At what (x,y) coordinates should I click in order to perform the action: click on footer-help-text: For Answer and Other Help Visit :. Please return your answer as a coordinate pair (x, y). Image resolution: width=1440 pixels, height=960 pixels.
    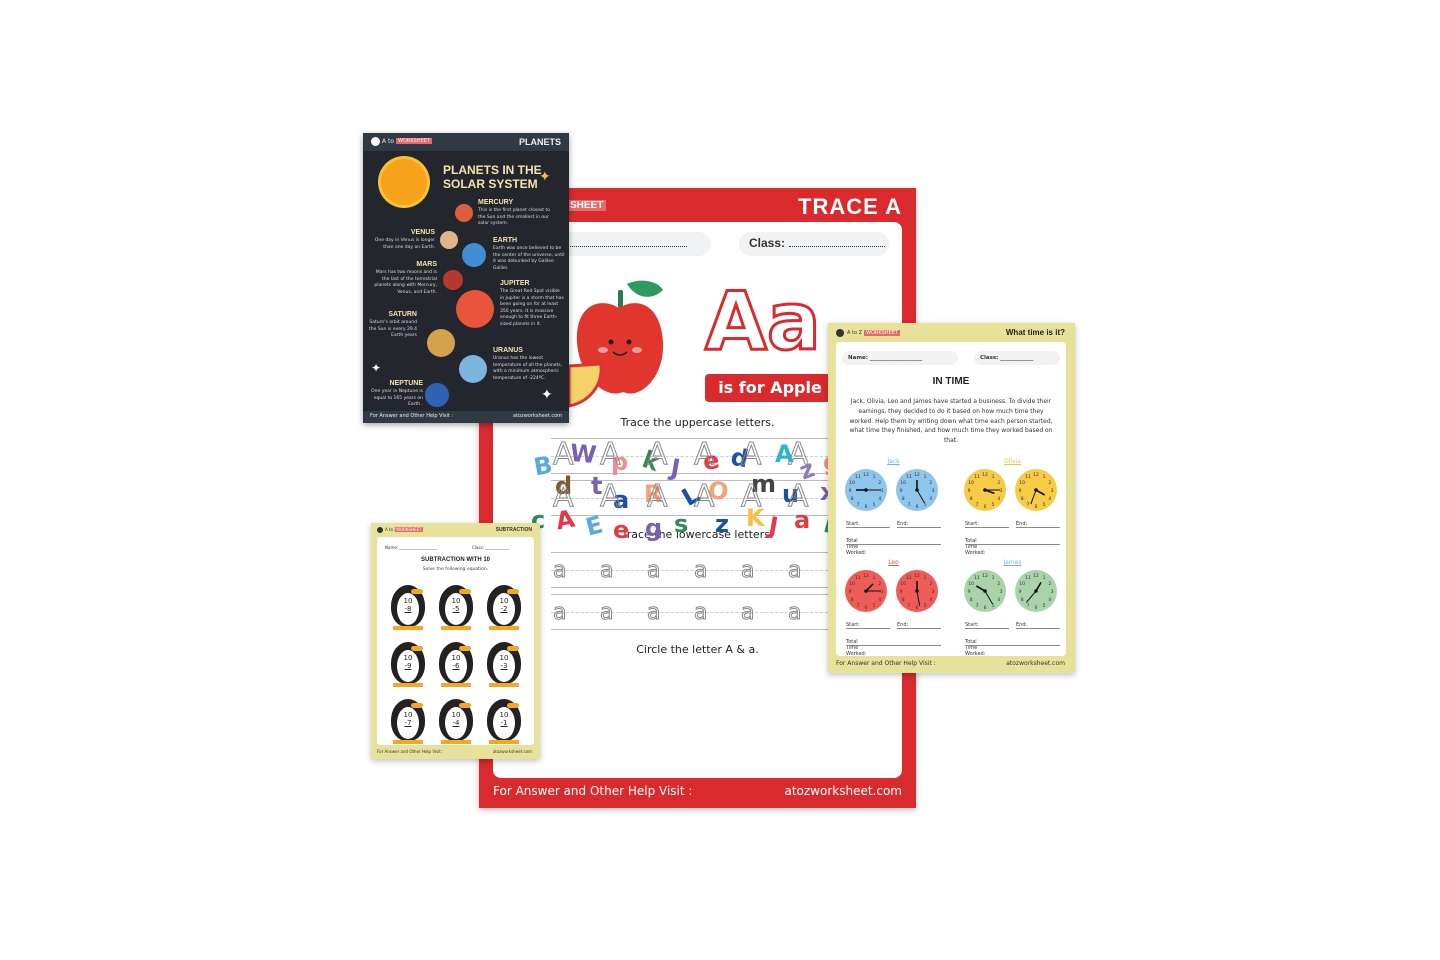
    Looking at the image, I should click on (593, 791).